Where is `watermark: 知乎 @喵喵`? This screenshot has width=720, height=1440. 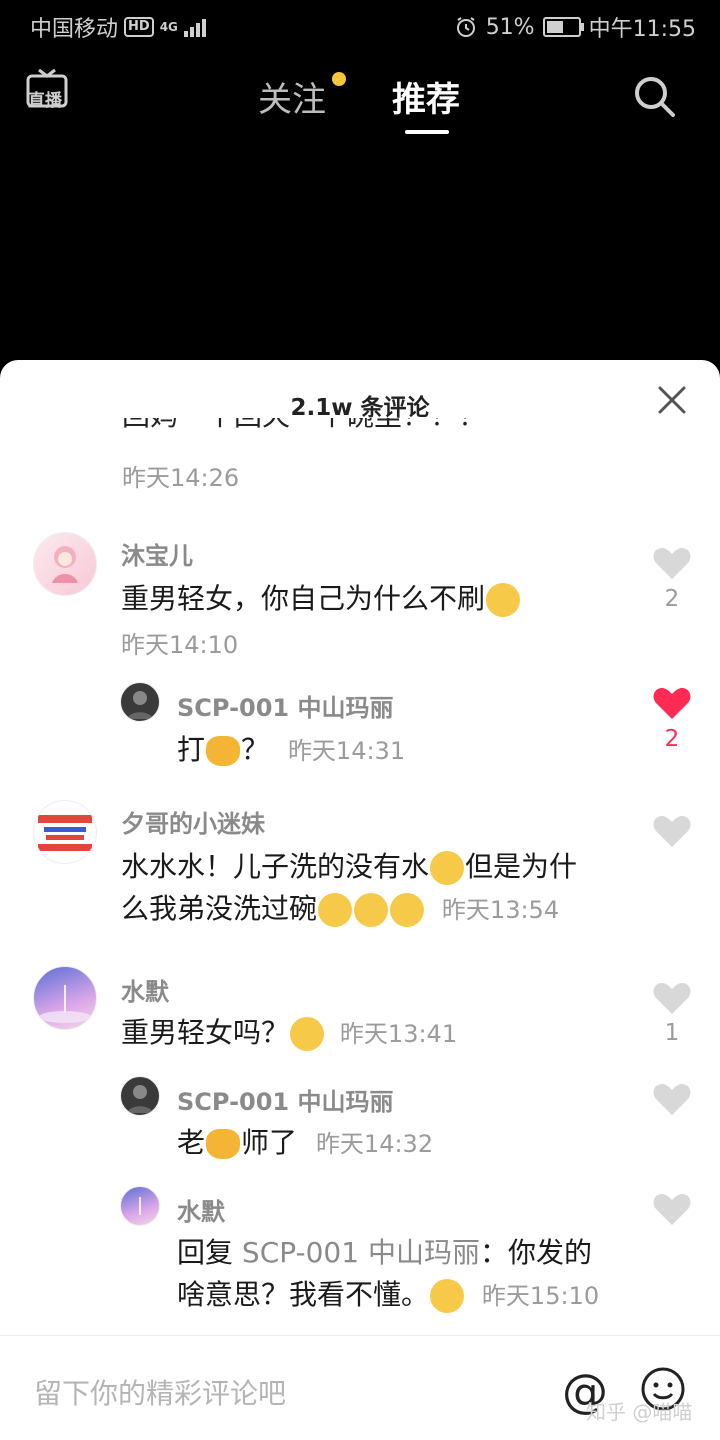 watermark: 知乎 @喵喵 is located at coordinates (639, 1412).